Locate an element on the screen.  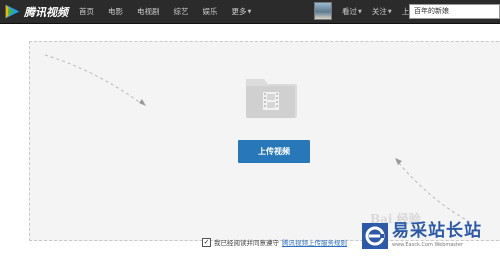
upload-video-button: 上传视频 is located at coordinates (274, 151).